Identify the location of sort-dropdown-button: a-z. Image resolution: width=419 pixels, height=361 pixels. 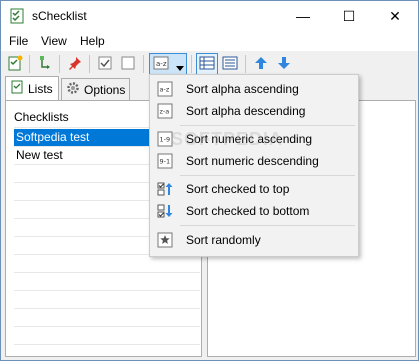
(168, 64).